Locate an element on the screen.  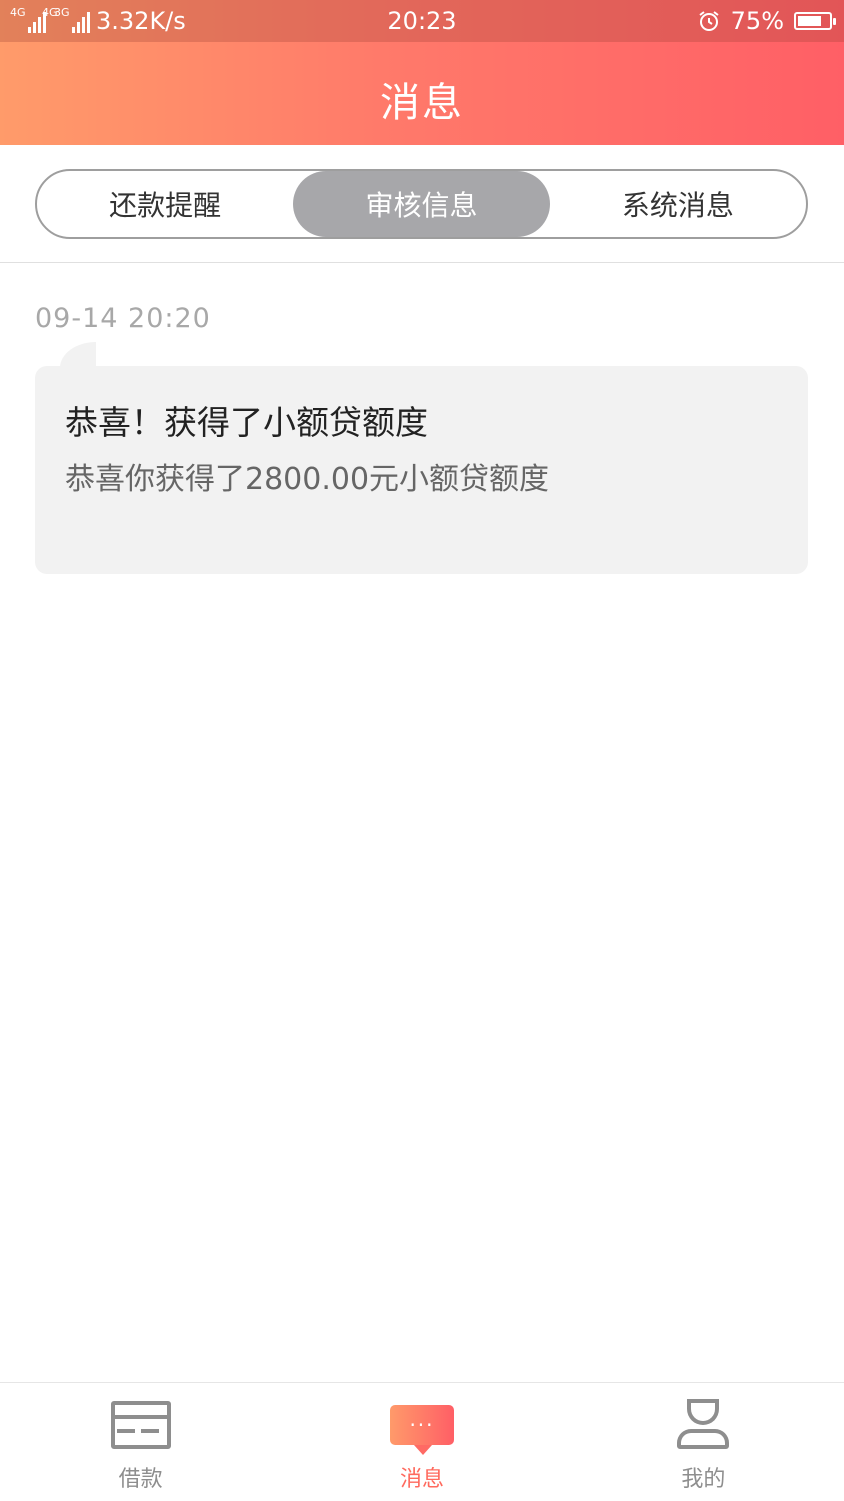
page-title: 消息 is located at coordinates (422, 103).